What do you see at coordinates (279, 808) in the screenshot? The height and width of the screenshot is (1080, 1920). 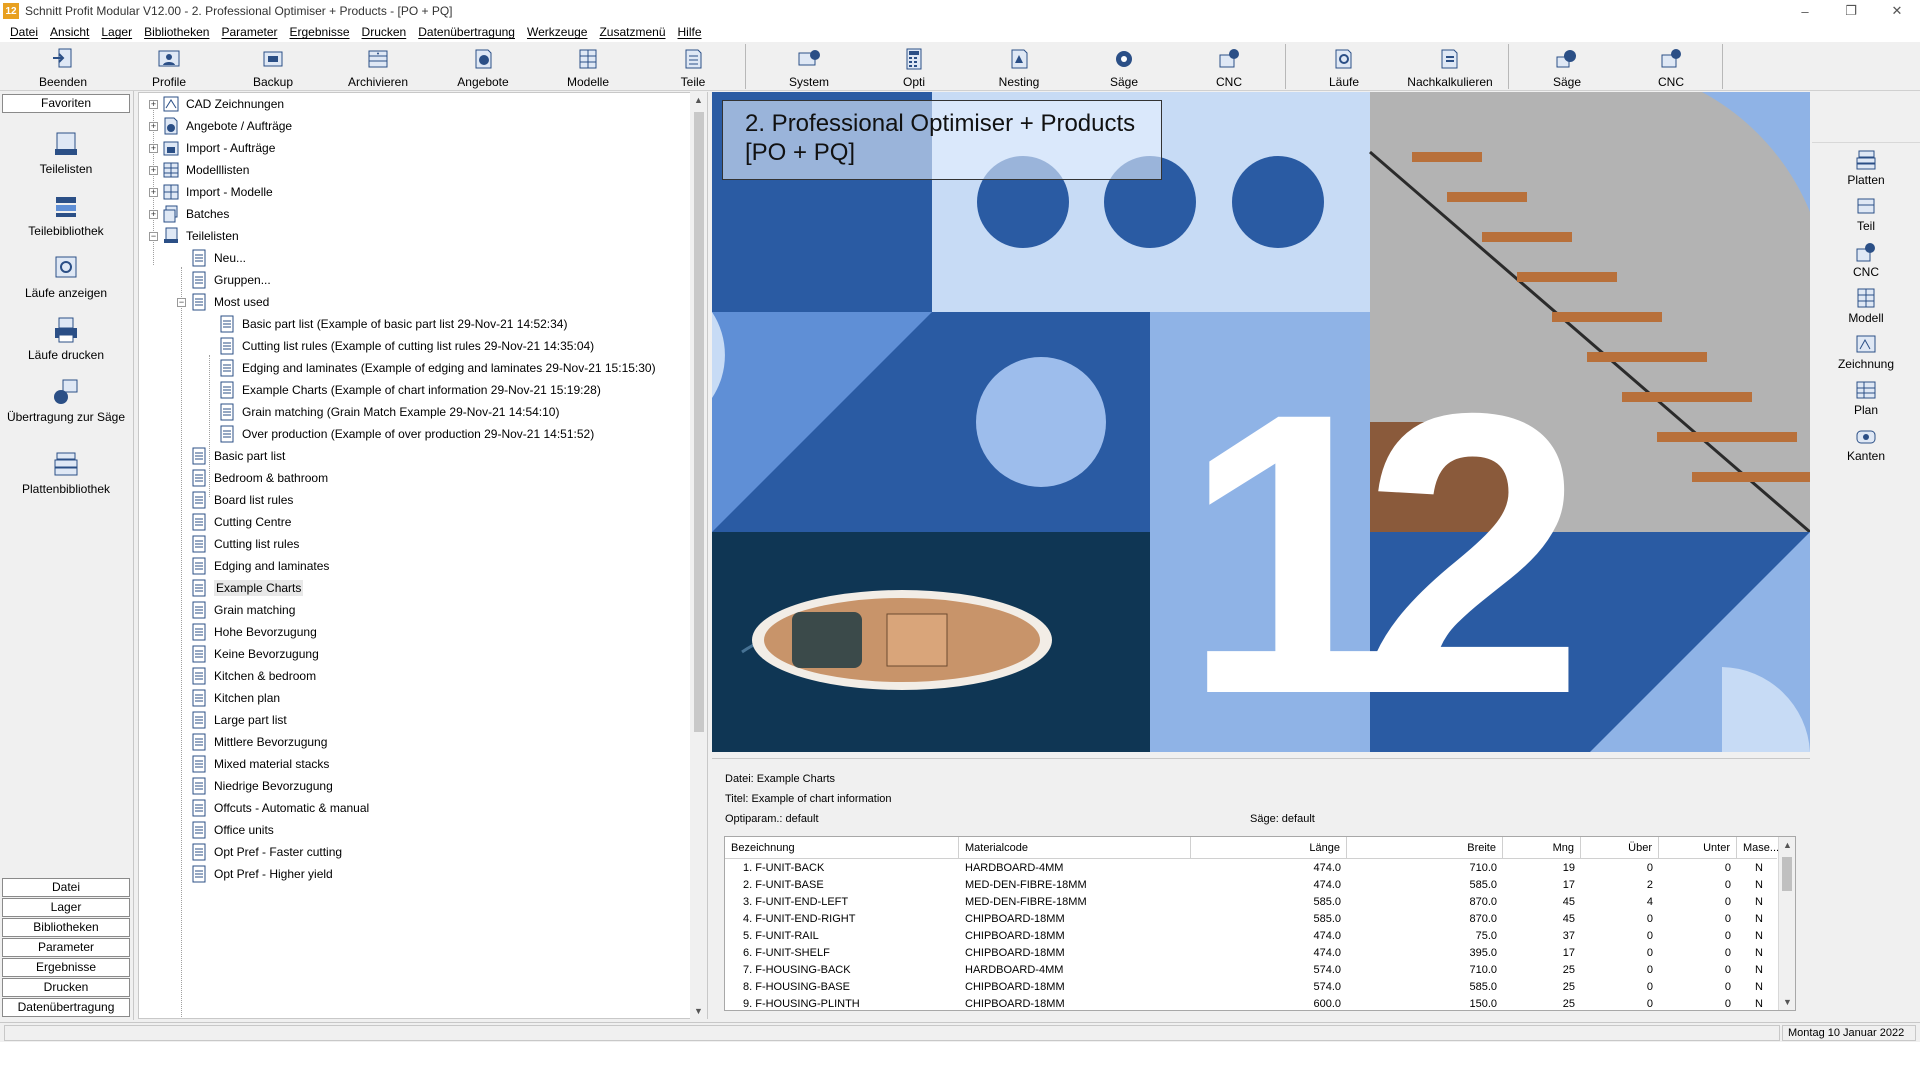 I see `tree-node-list: Offcuts - Automatic & manual` at bounding box center [279, 808].